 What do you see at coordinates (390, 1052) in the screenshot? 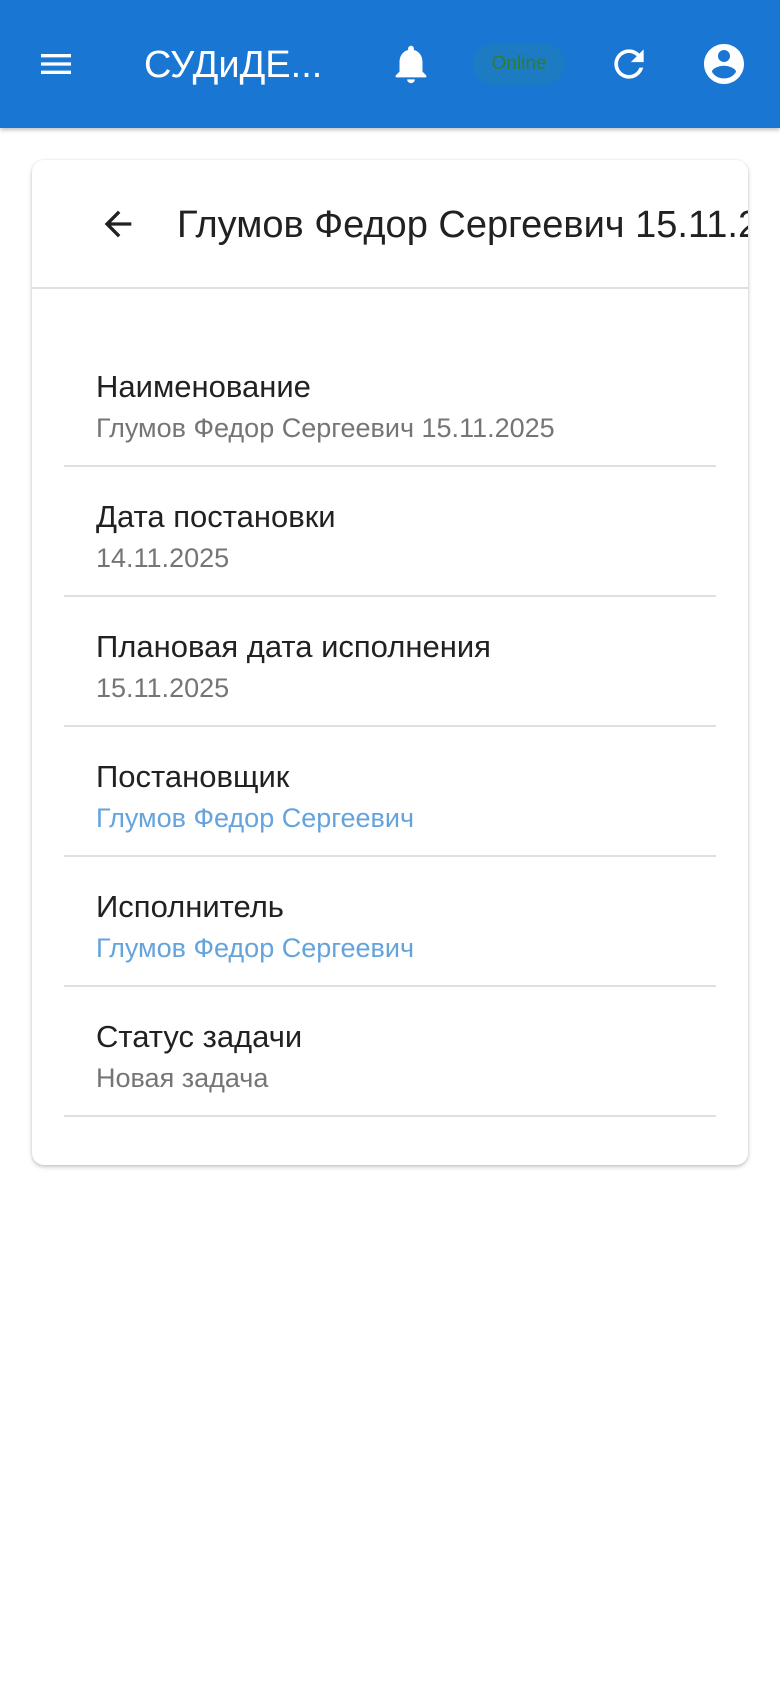
I see `field-status: Статус задачи Новая задача` at bounding box center [390, 1052].